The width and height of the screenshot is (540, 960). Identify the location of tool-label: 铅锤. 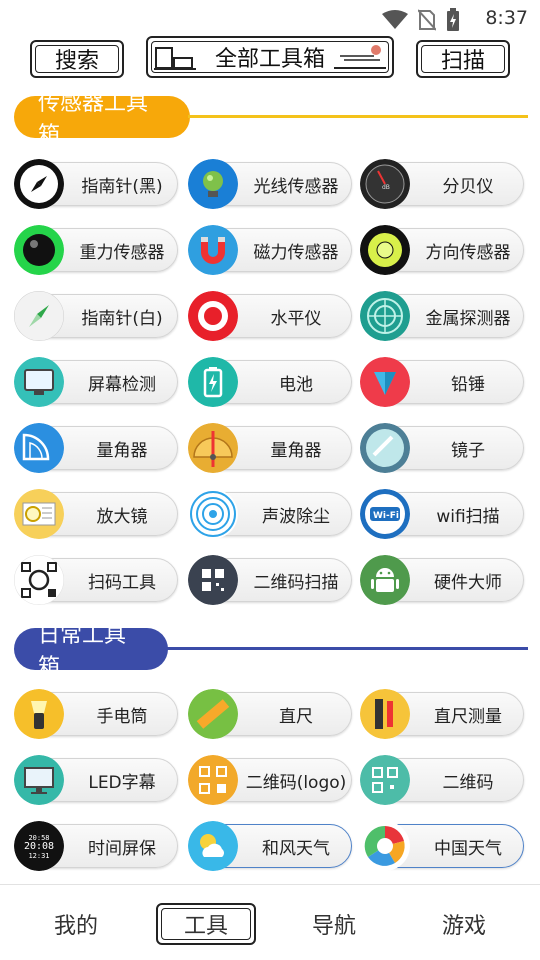
(468, 384).